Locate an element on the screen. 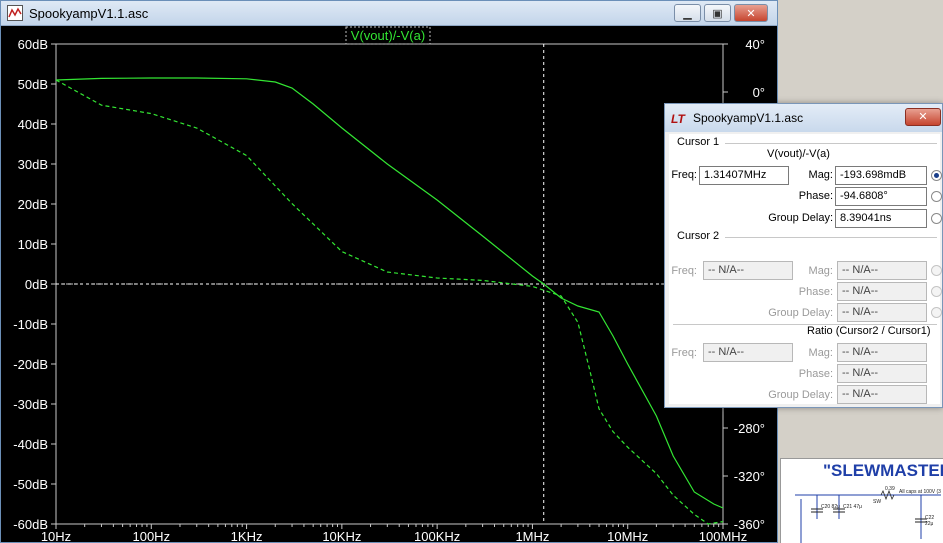 Image resolution: width=943 pixels, height=543 pixels. cursor2-mag-radio is located at coordinates (936, 270).